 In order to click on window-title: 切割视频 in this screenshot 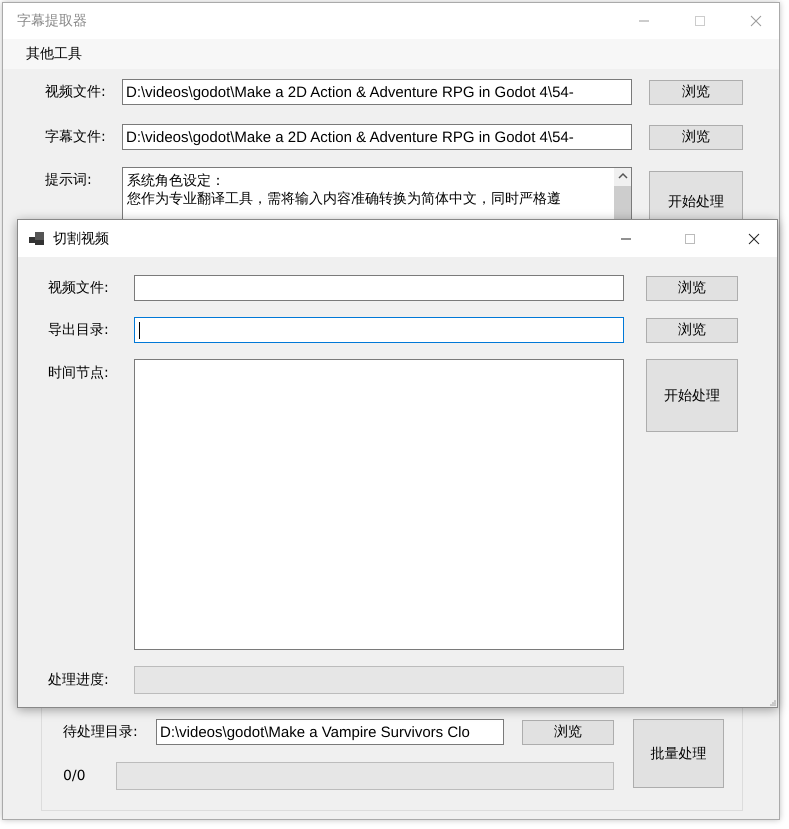, I will do `click(81, 239)`.